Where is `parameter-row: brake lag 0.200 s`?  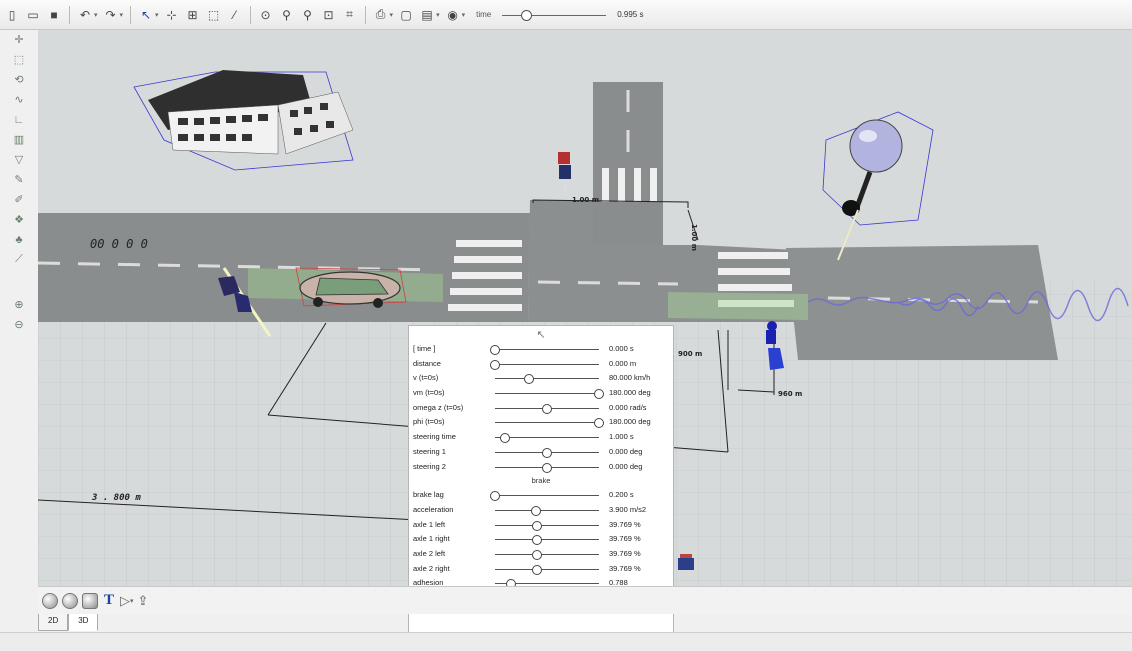
parameter-row: brake lag 0.200 s is located at coordinates (541, 495).